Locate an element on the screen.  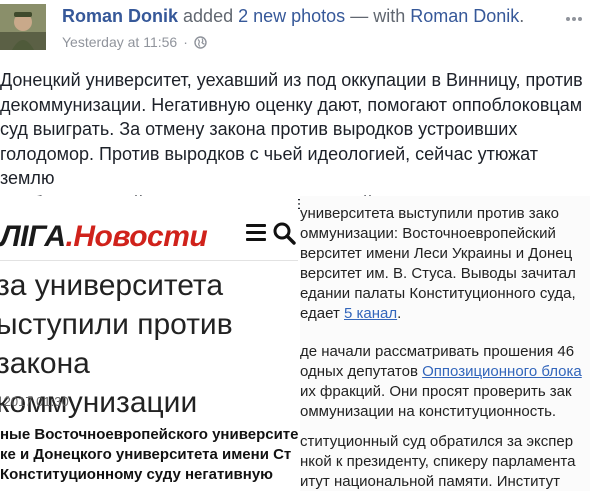
p1-line-5: едании палаты Конституционного суда, is located at coordinates (438, 293).